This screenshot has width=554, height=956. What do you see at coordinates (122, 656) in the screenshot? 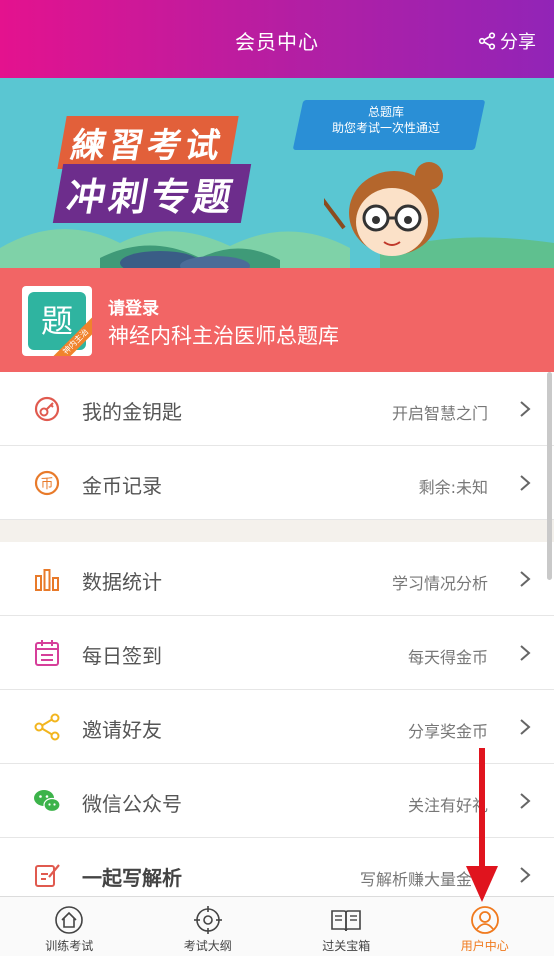
I see `menu-label: 每日签到` at bounding box center [122, 656].